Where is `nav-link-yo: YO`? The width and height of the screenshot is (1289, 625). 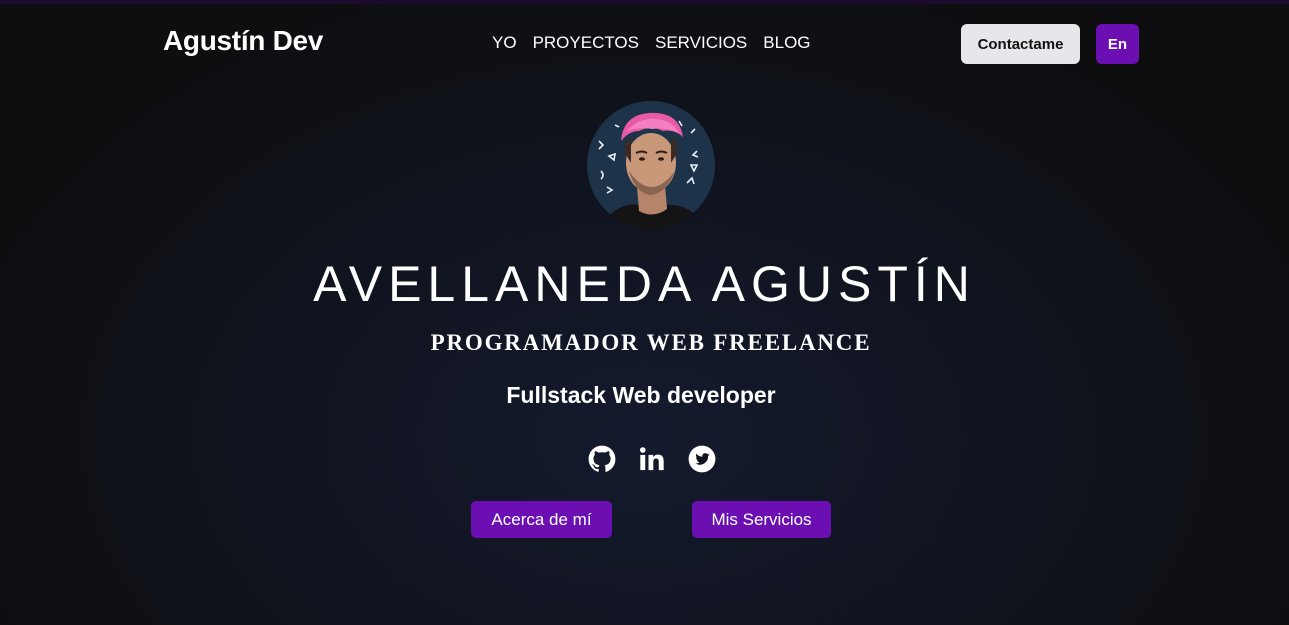 nav-link-yo: YO is located at coordinates (504, 43).